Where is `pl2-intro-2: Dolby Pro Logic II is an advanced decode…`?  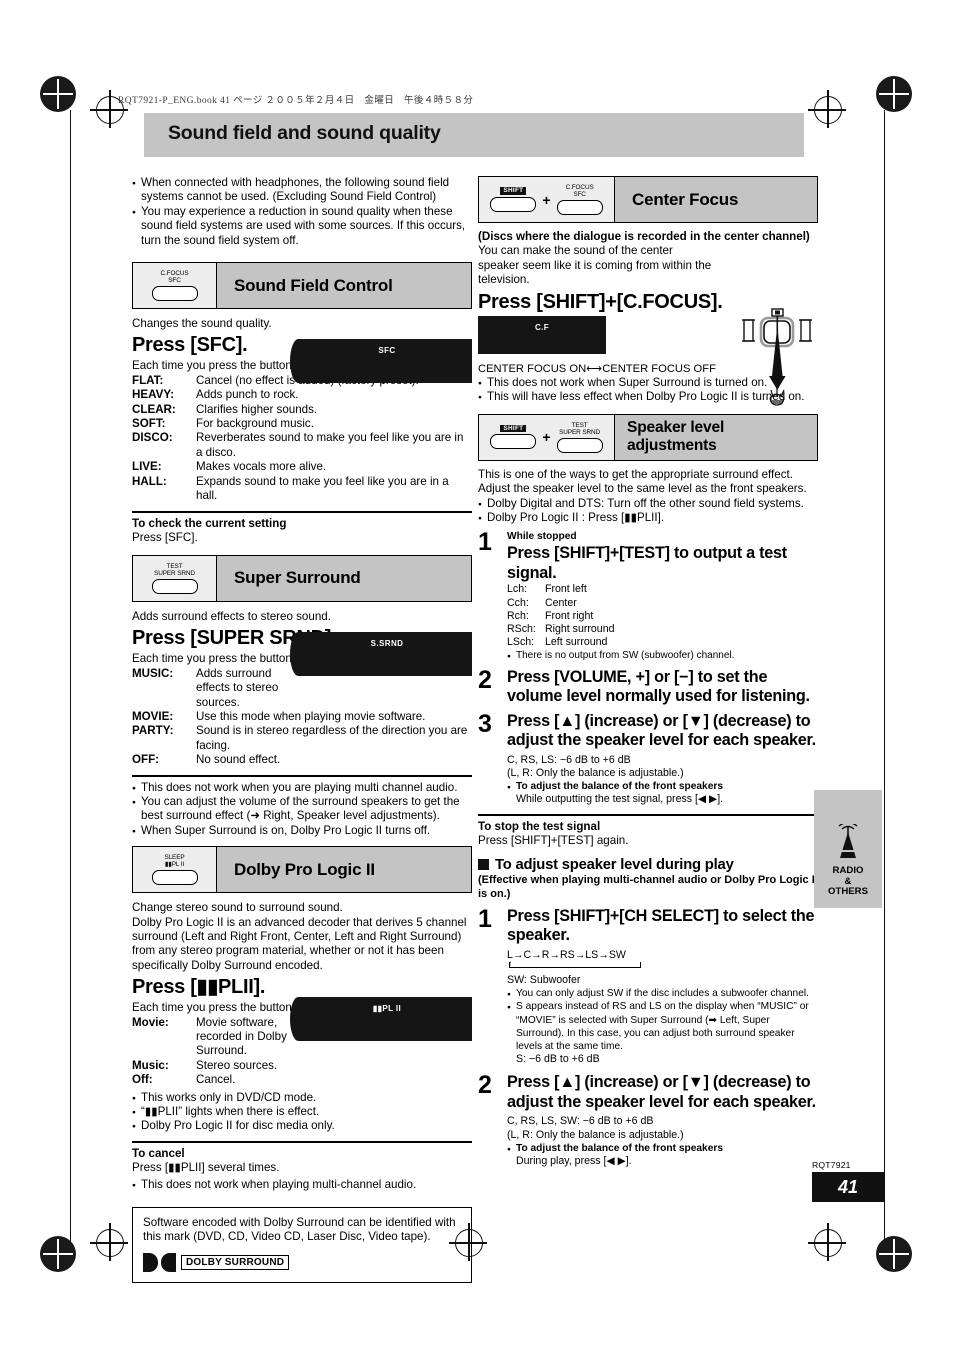 pl2-intro-2: Dolby Pro Logic II is an advanced decode… is located at coordinates (299, 943).